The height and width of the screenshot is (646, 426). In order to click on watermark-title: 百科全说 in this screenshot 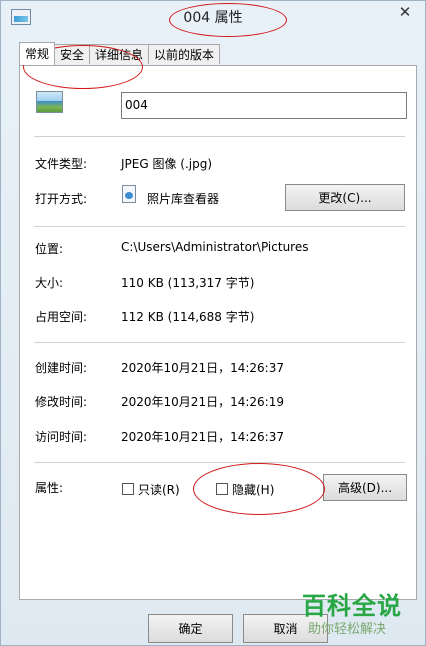, I will do `click(352, 606)`.